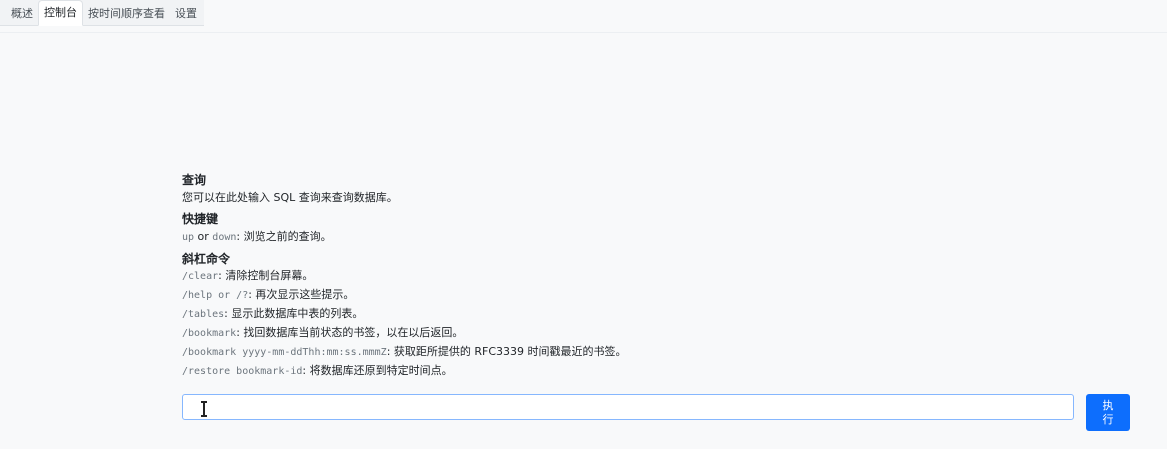 The image size is (1167, 449). I want to click on tab-bar: 概述 控制台 按时间顺序查看 设置, so click(102, 13).